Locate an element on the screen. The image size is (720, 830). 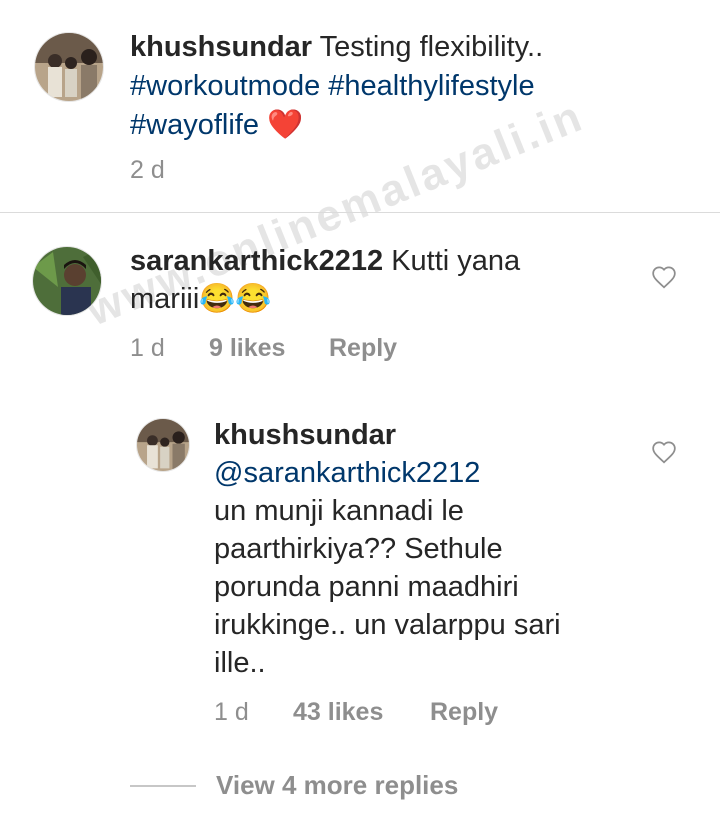
post-meta: 2 d is located at coordinates (147, 170).